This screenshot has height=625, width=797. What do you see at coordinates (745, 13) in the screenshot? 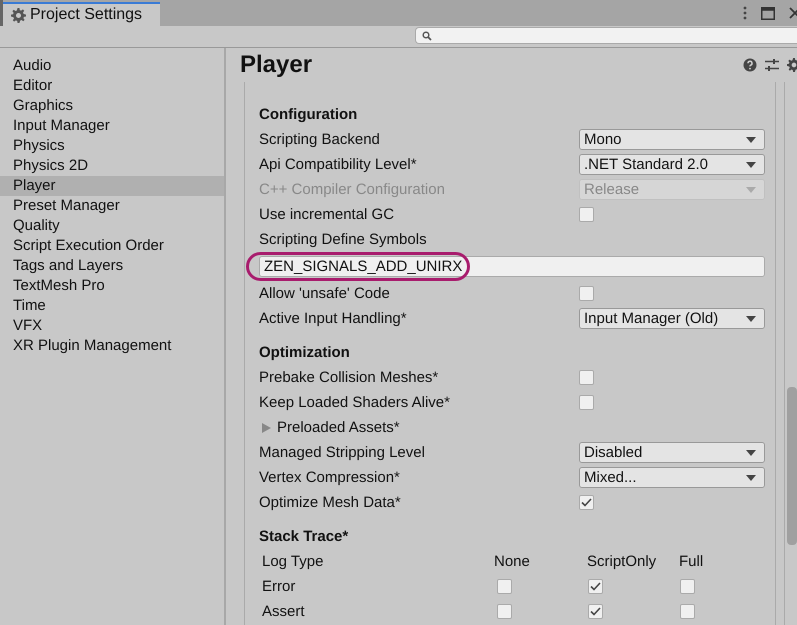
I see `more-options-icon` at bounding box center [745, 13].